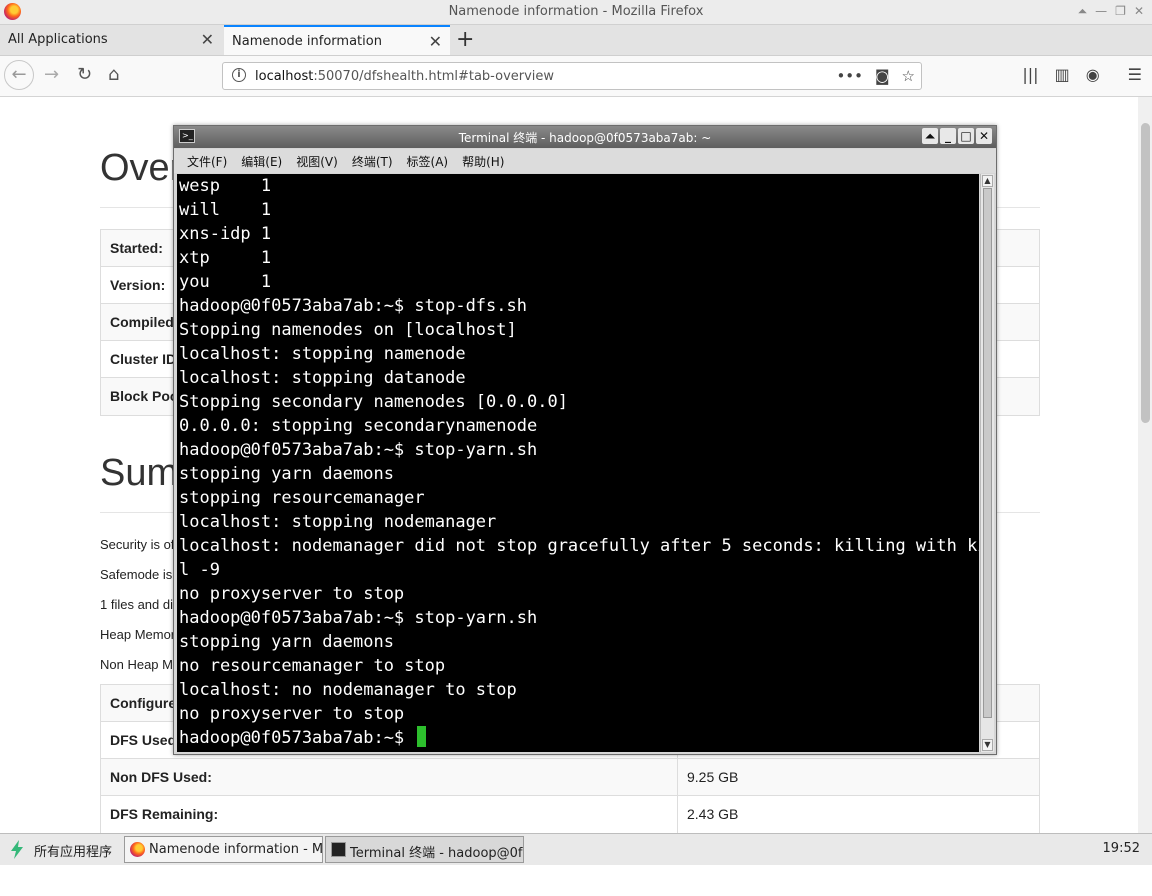 Image resolution: width=1152 pixels, height=896 pixels. Describe the element at coordinates (141, 544) in the screenshot. I see `summary-line: Security is off.` at that location.